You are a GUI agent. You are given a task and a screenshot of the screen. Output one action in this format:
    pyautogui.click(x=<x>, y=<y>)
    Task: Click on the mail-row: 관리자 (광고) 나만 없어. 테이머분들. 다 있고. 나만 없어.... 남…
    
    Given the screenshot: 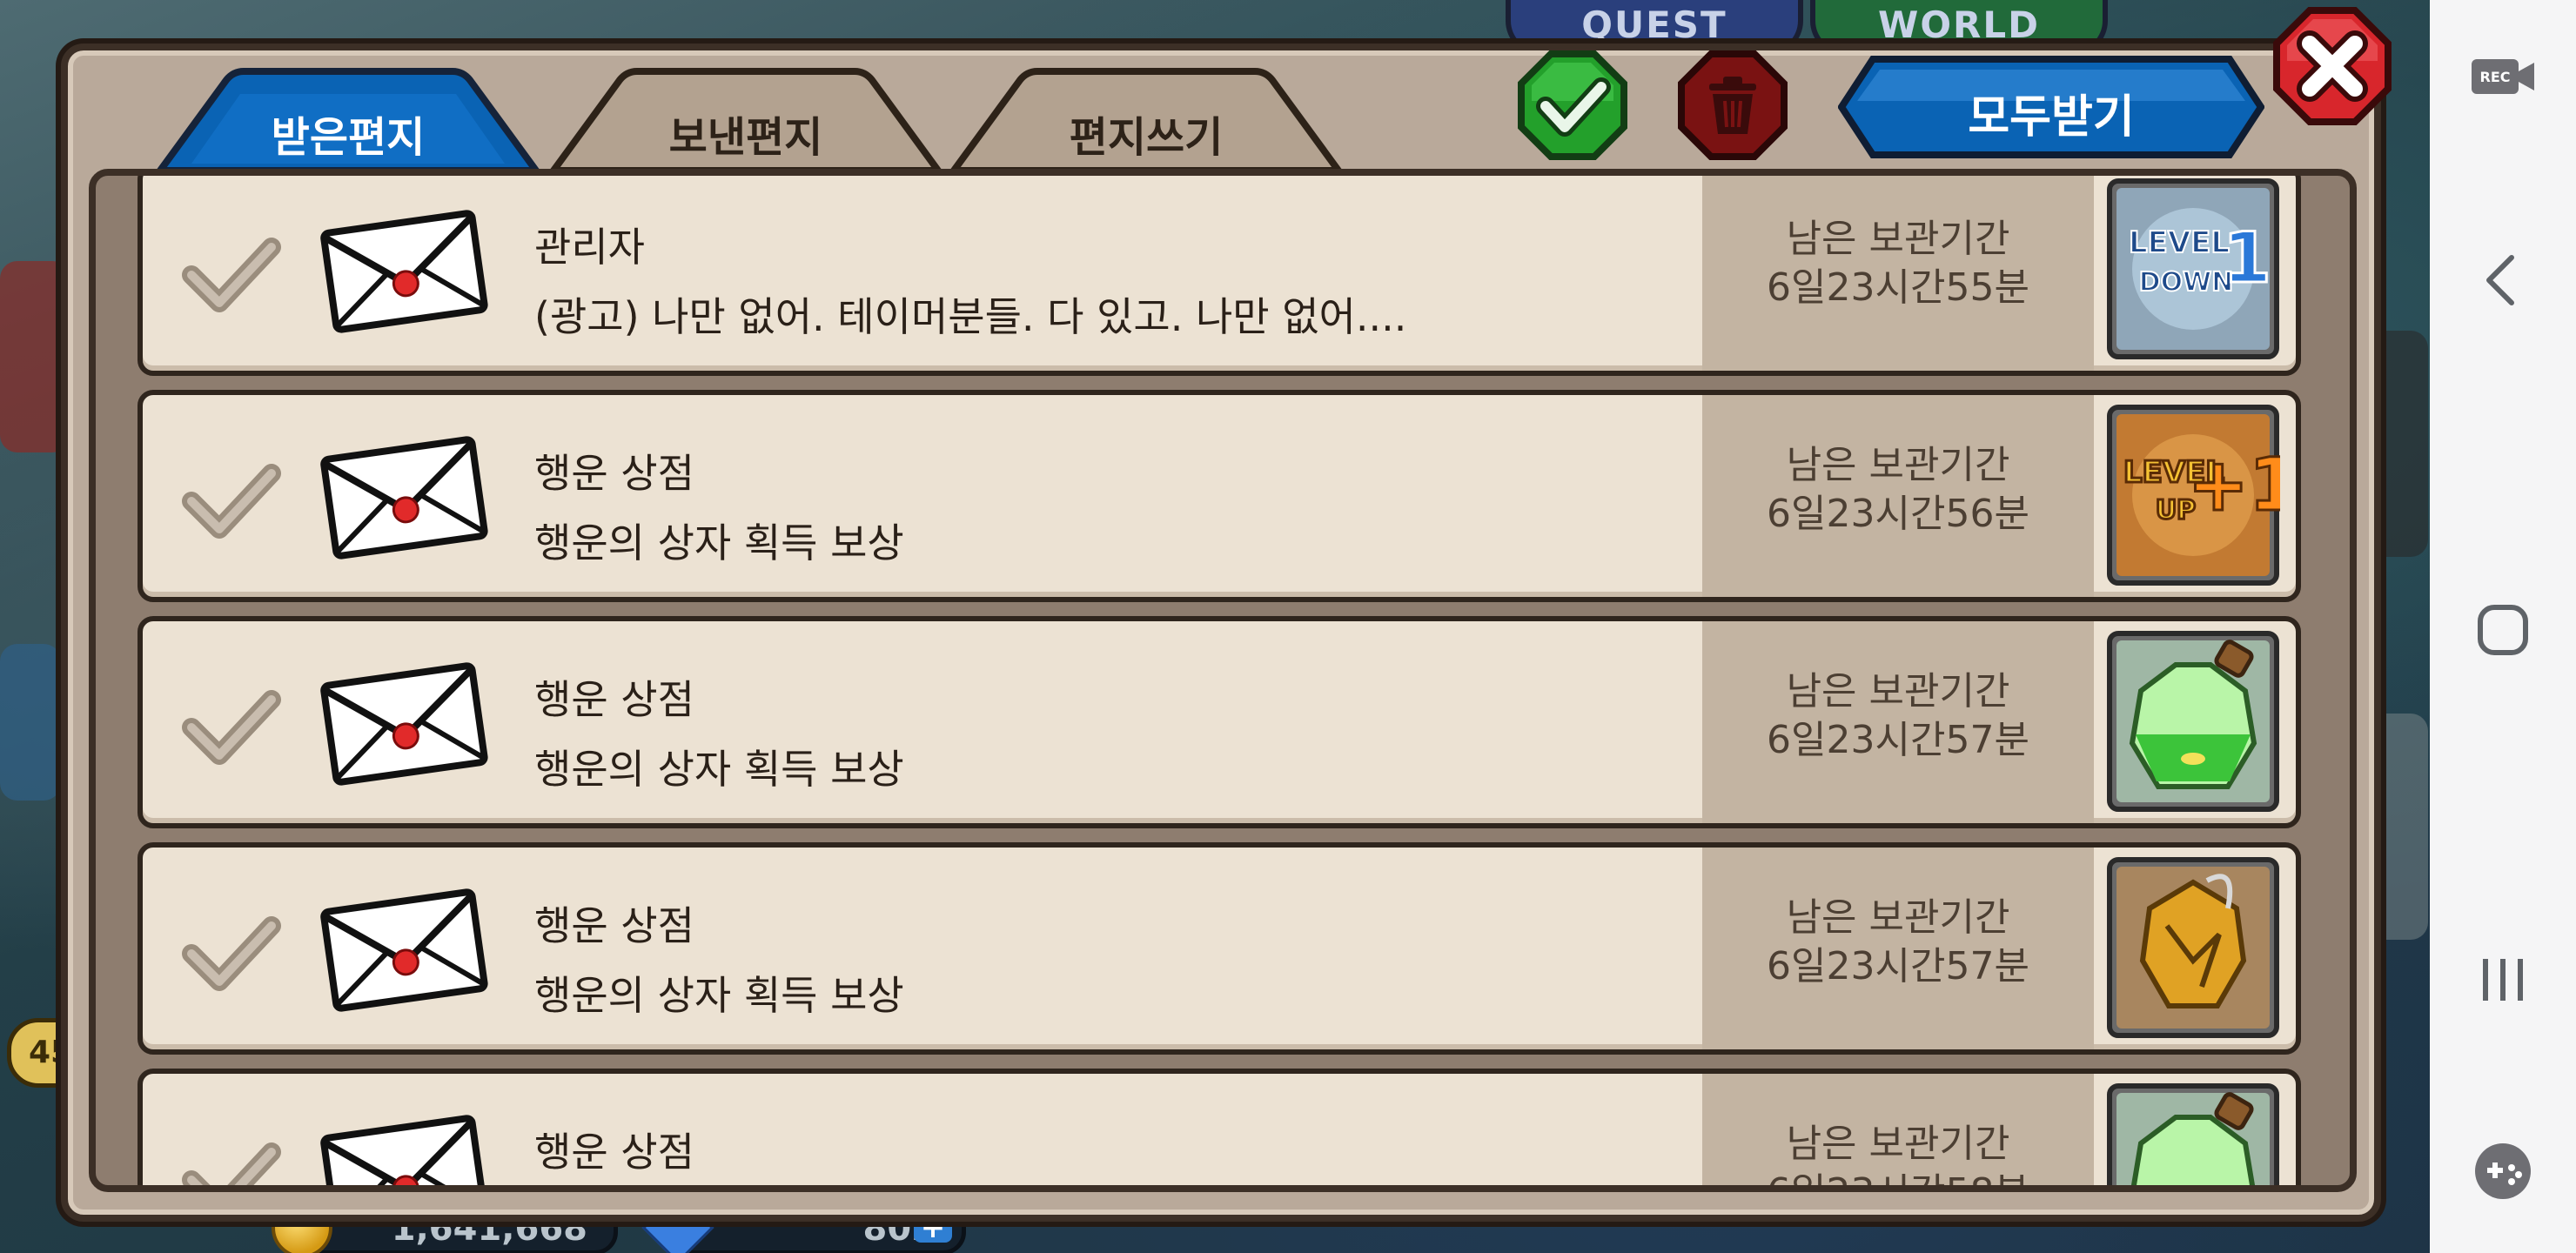 What is the action you would take?
    pyautogui.click(x=1219, y=276)
    